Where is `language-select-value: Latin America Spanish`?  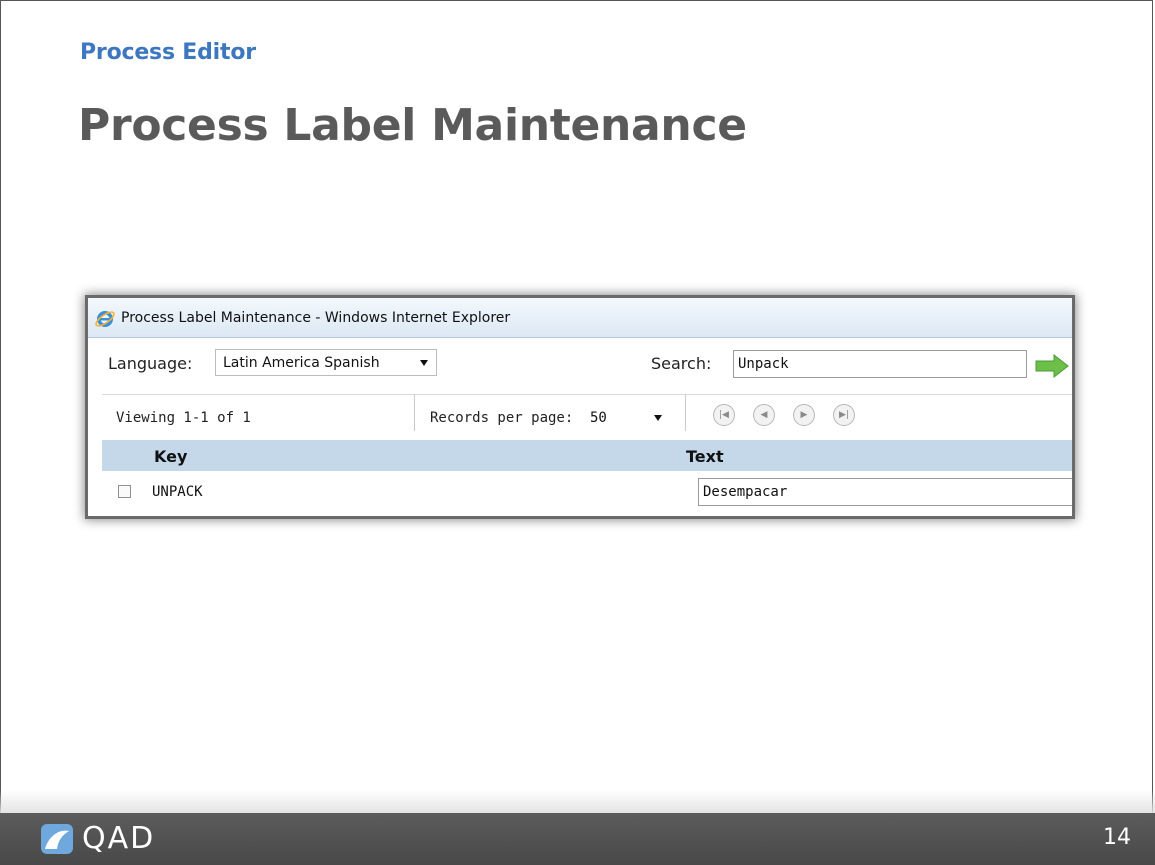 language-select-value: Latin America Spanish is located at coordinates (301, 363).